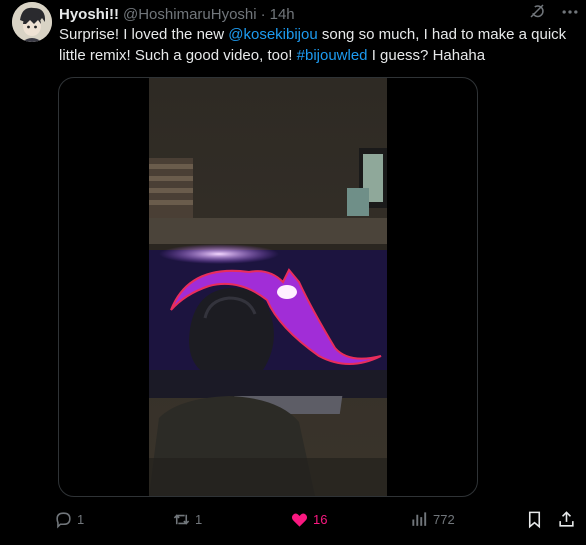  I want to click on bookmark-icon, so click(534, 519).